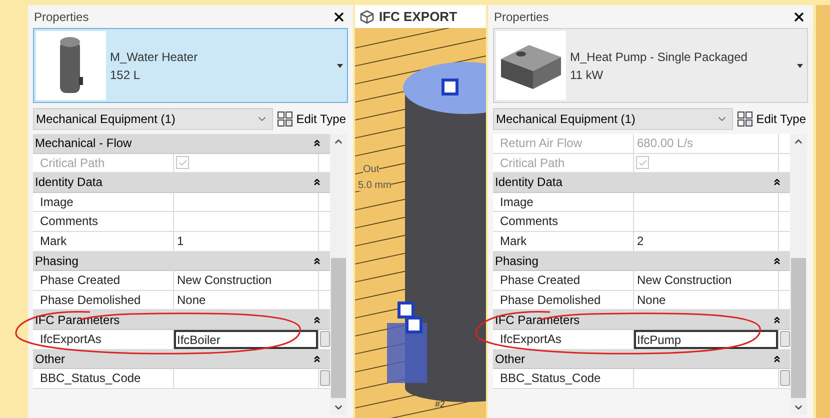 This screenshot has width=830, height=418. Describe the element at coordinates (640, 241) in the screenshot. I see `property-value: 2` at that location.